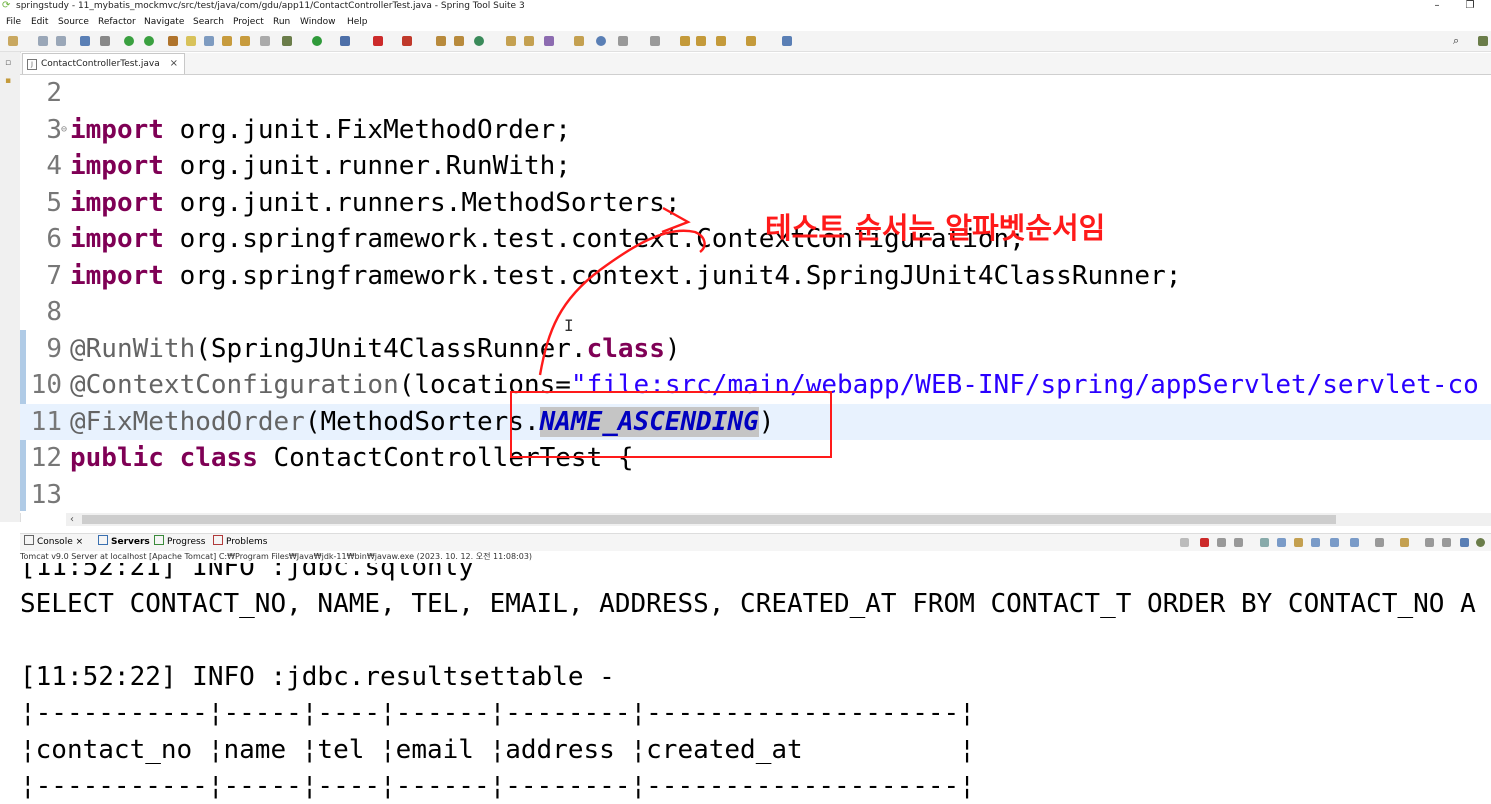  Describe the element at coordinates (1354, 542) in the screenshot. I see `pin-console-icon` at that location.